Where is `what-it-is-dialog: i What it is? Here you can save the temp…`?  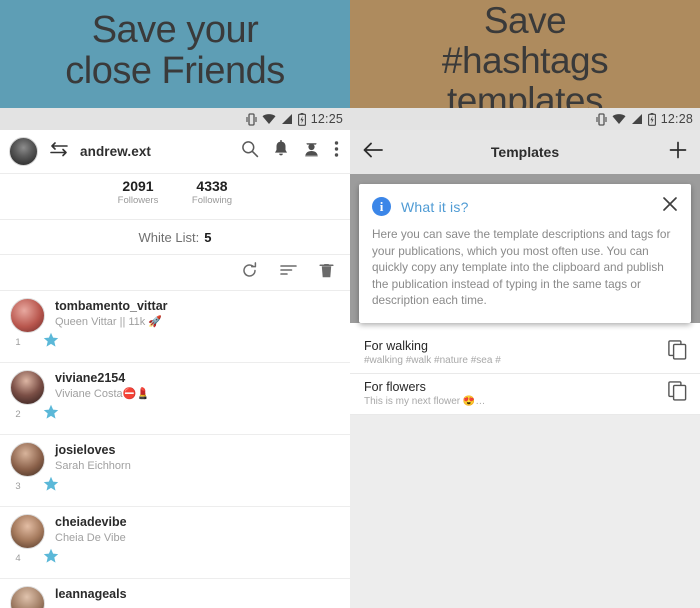
what-it-is-dialog: i What it is? Here you can save the temp… is located at coordinates (525, 253).